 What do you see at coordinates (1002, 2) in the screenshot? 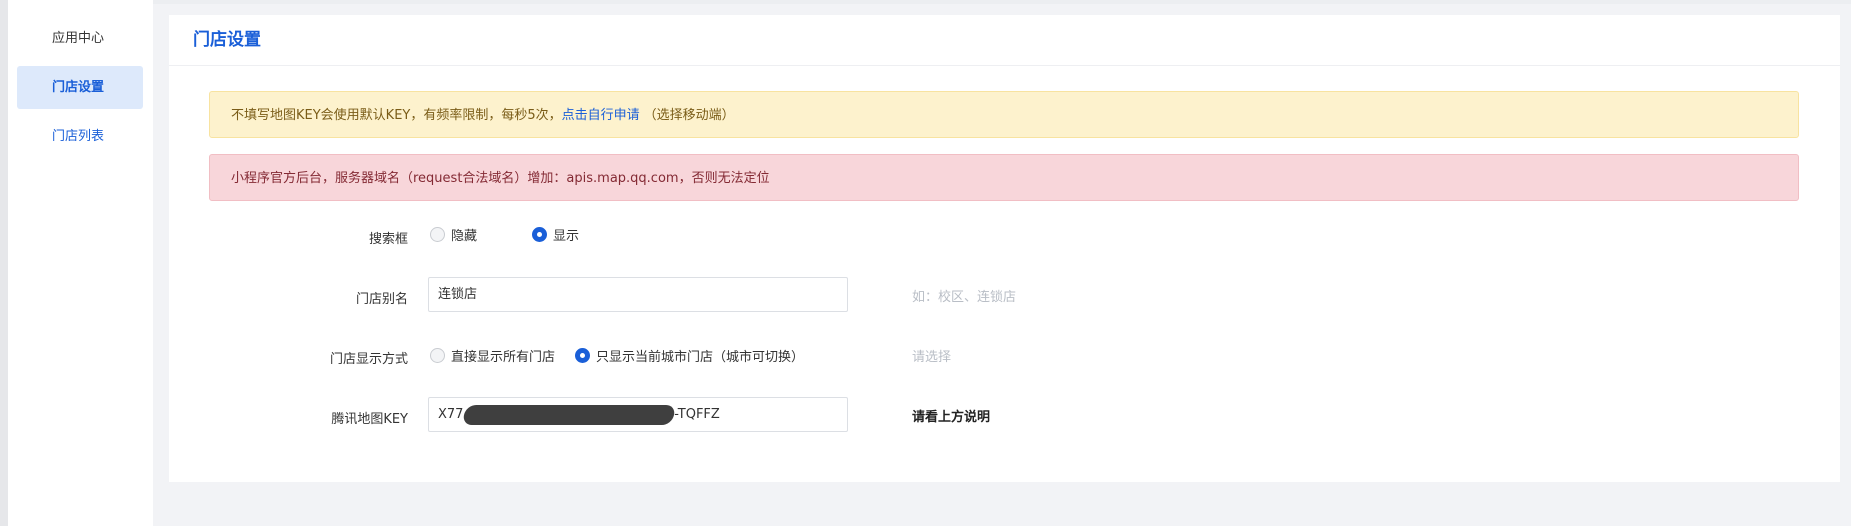
I see `topbar-shadow` at bounding box center [1002, 2].